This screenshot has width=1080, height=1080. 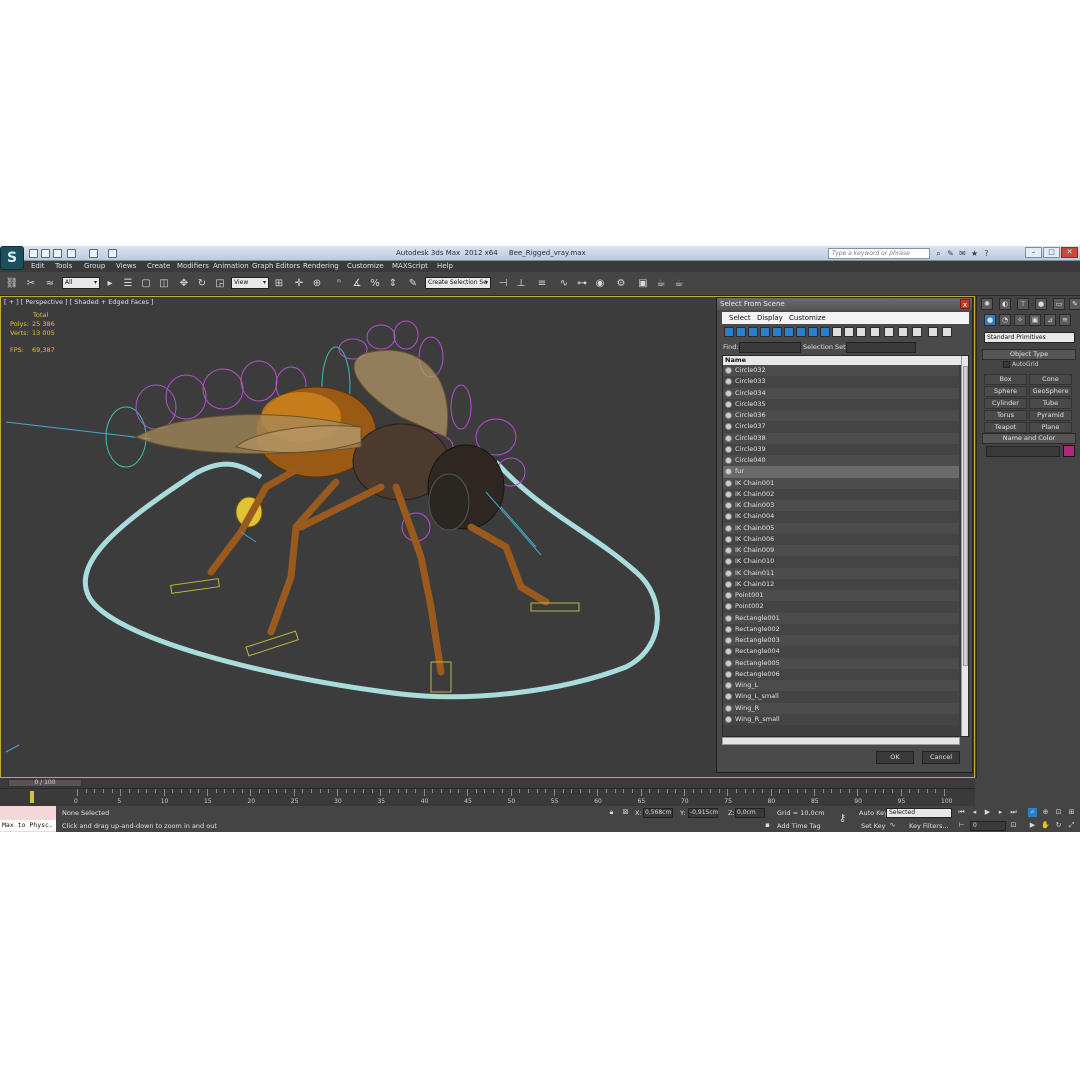 I want to click on go-to-end-icon: ⏭, so click(x=1013, y=812).